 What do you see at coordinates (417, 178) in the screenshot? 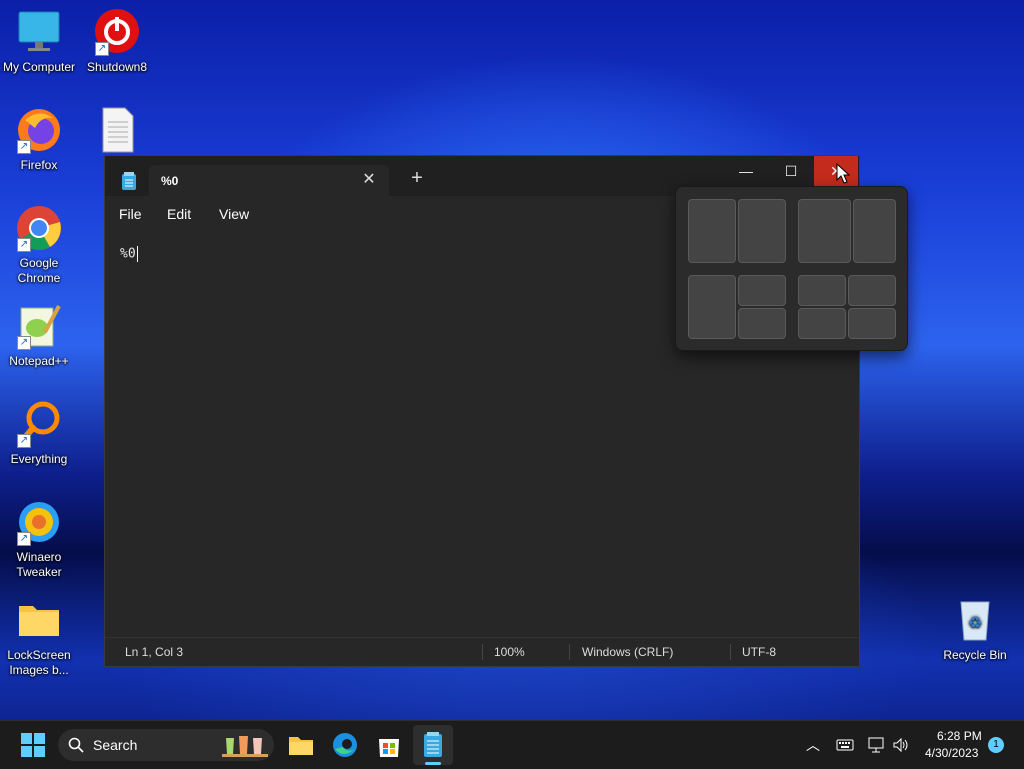
I see `new-tab-plus-icon: +` at bounding box center [417, 178].